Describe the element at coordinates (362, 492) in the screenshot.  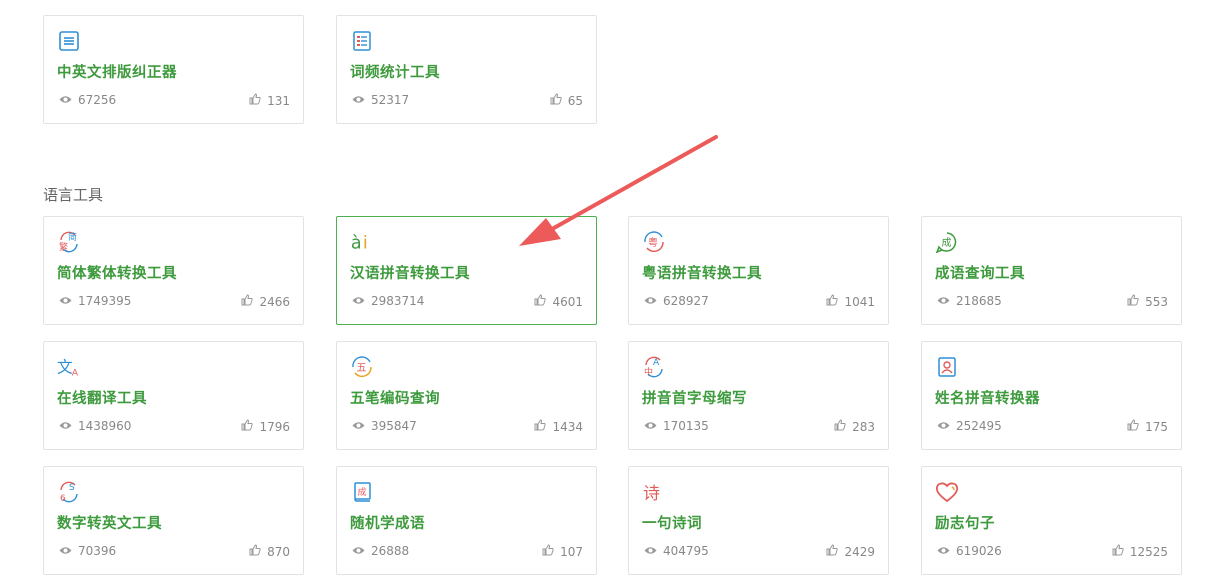
I see `idiom-book-icon: 成` at that location.